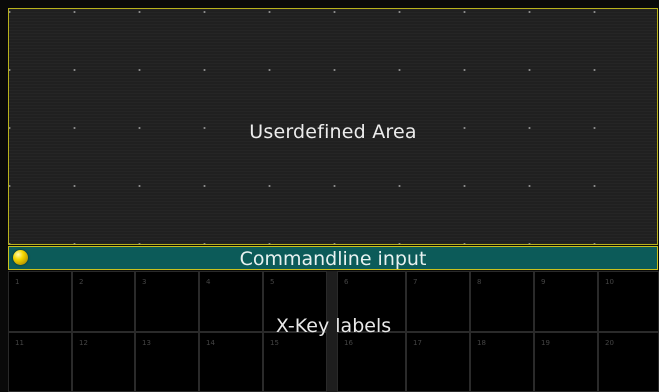 This screenshot has height=392, width=659. Describe the element at coordinates (19, 343) in the screenshot. I see `xkey-number: 11` at that location.